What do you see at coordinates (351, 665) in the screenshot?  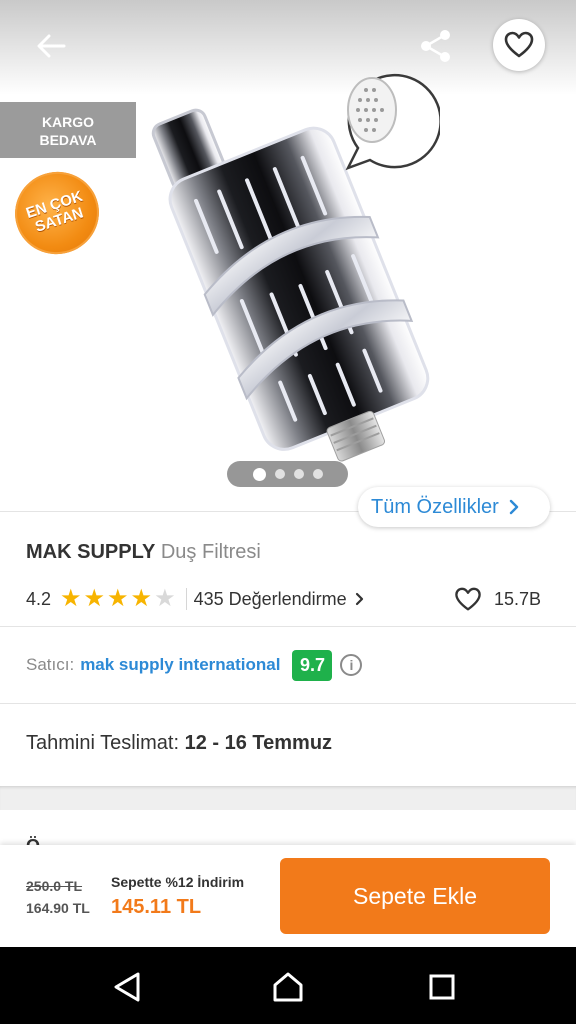 I see `info-icon: i` at bounding box center [351, 665].